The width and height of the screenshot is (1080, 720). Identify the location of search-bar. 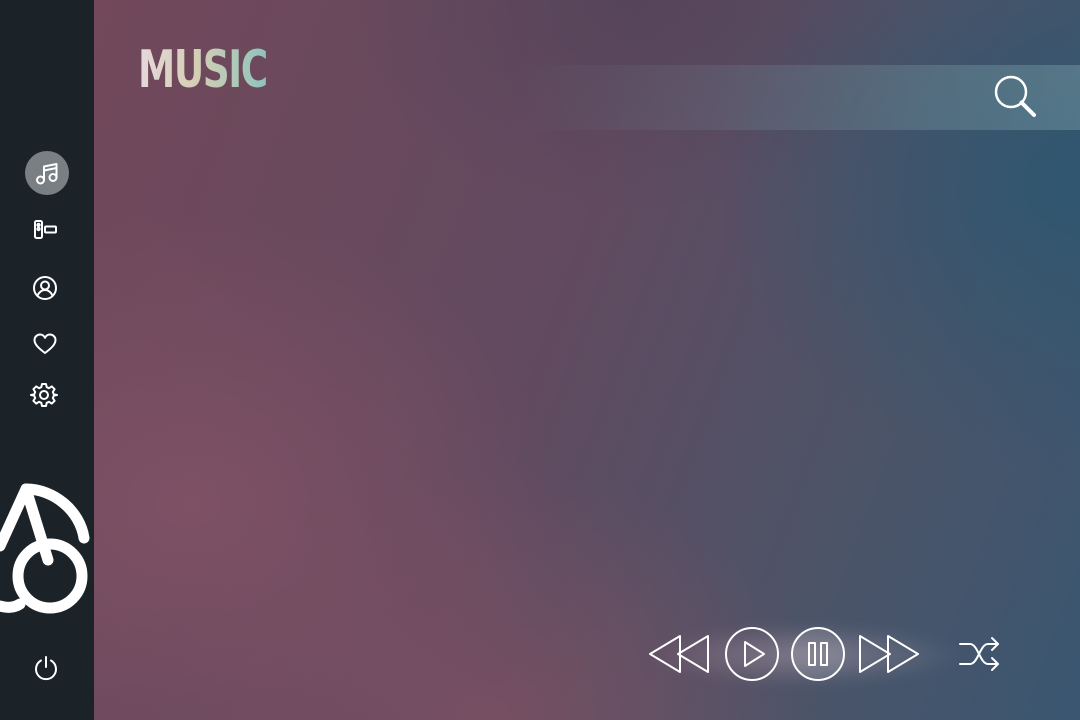
(797, 97).